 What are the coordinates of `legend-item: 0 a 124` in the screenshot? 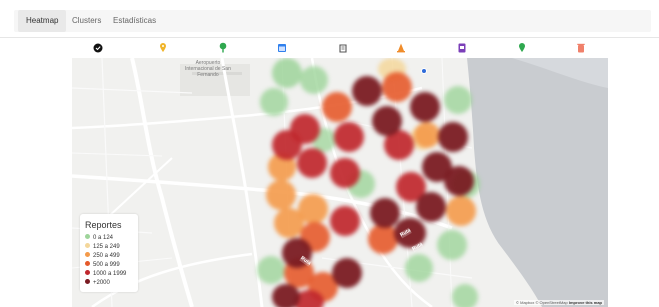 It's located at (99, 238).